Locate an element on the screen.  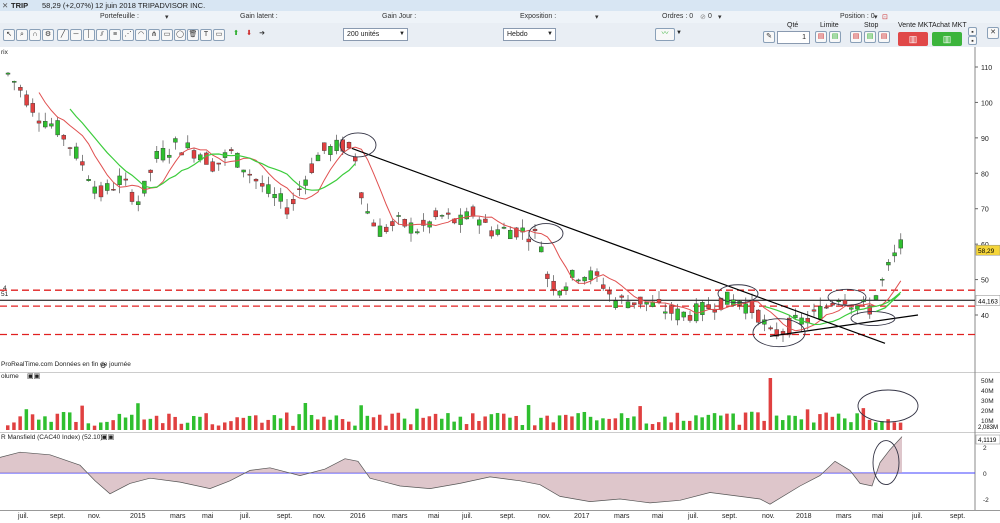
close-icon: ✕ is located at coordinates (5, 5).